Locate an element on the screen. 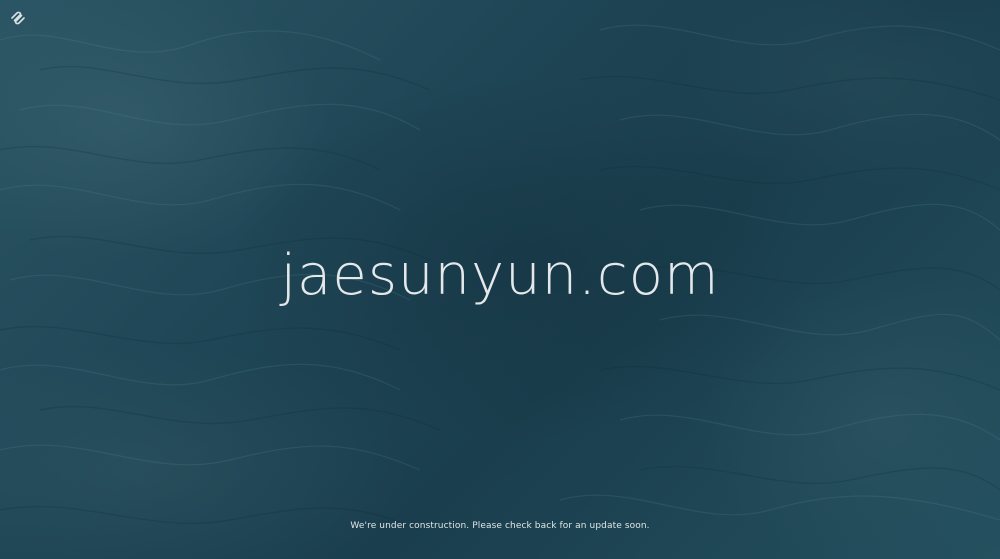 This screenshot has width=1000, height=559. squarespace-logo-icon is located at coordinates (18, 18).